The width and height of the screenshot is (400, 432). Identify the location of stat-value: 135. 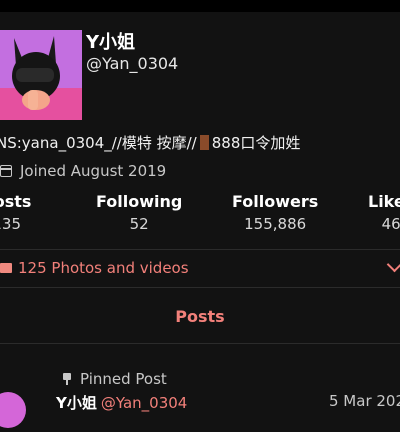
(11, 224).